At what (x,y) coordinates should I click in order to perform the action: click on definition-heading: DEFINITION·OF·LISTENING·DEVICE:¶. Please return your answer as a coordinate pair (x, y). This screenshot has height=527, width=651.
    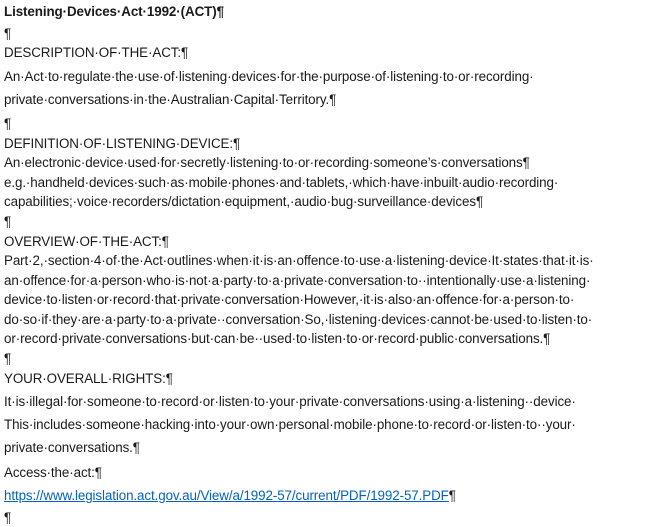
    Looking at the image, I should click on (122, 143).